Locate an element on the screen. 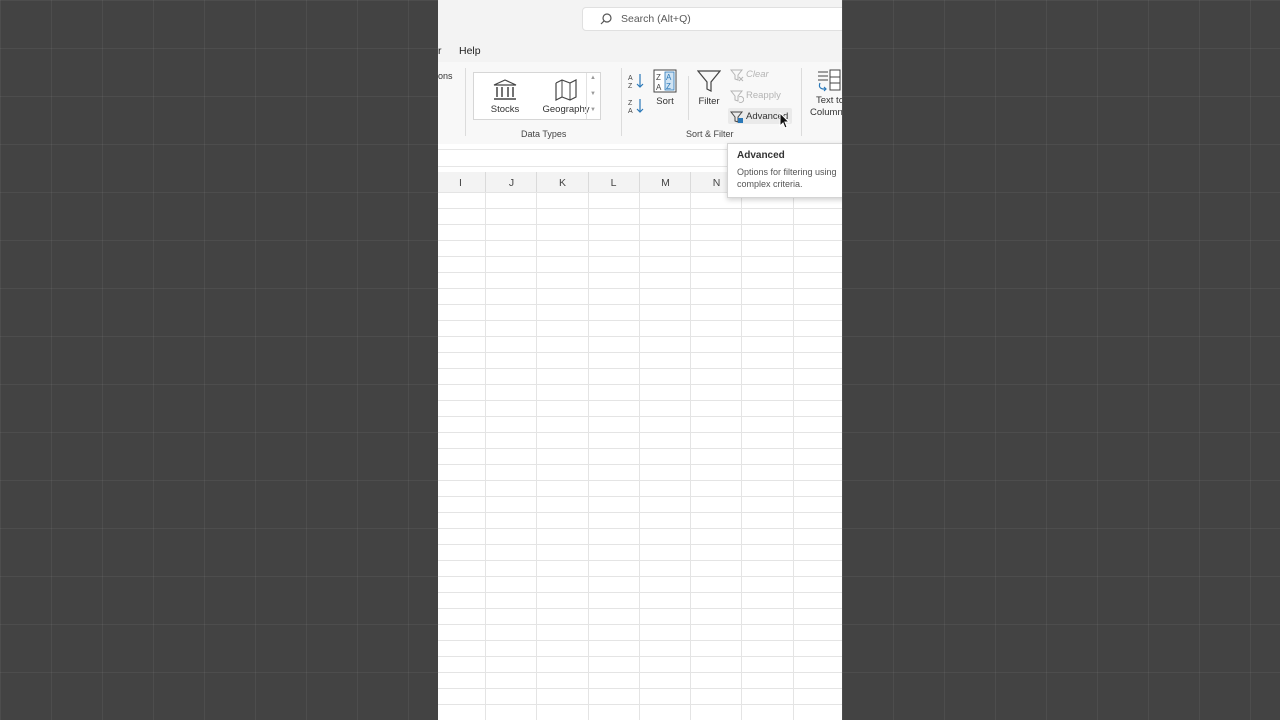 The width and height of the screenshot is (1280, 720). column-header-k: K is located at coordinates (562, 183).